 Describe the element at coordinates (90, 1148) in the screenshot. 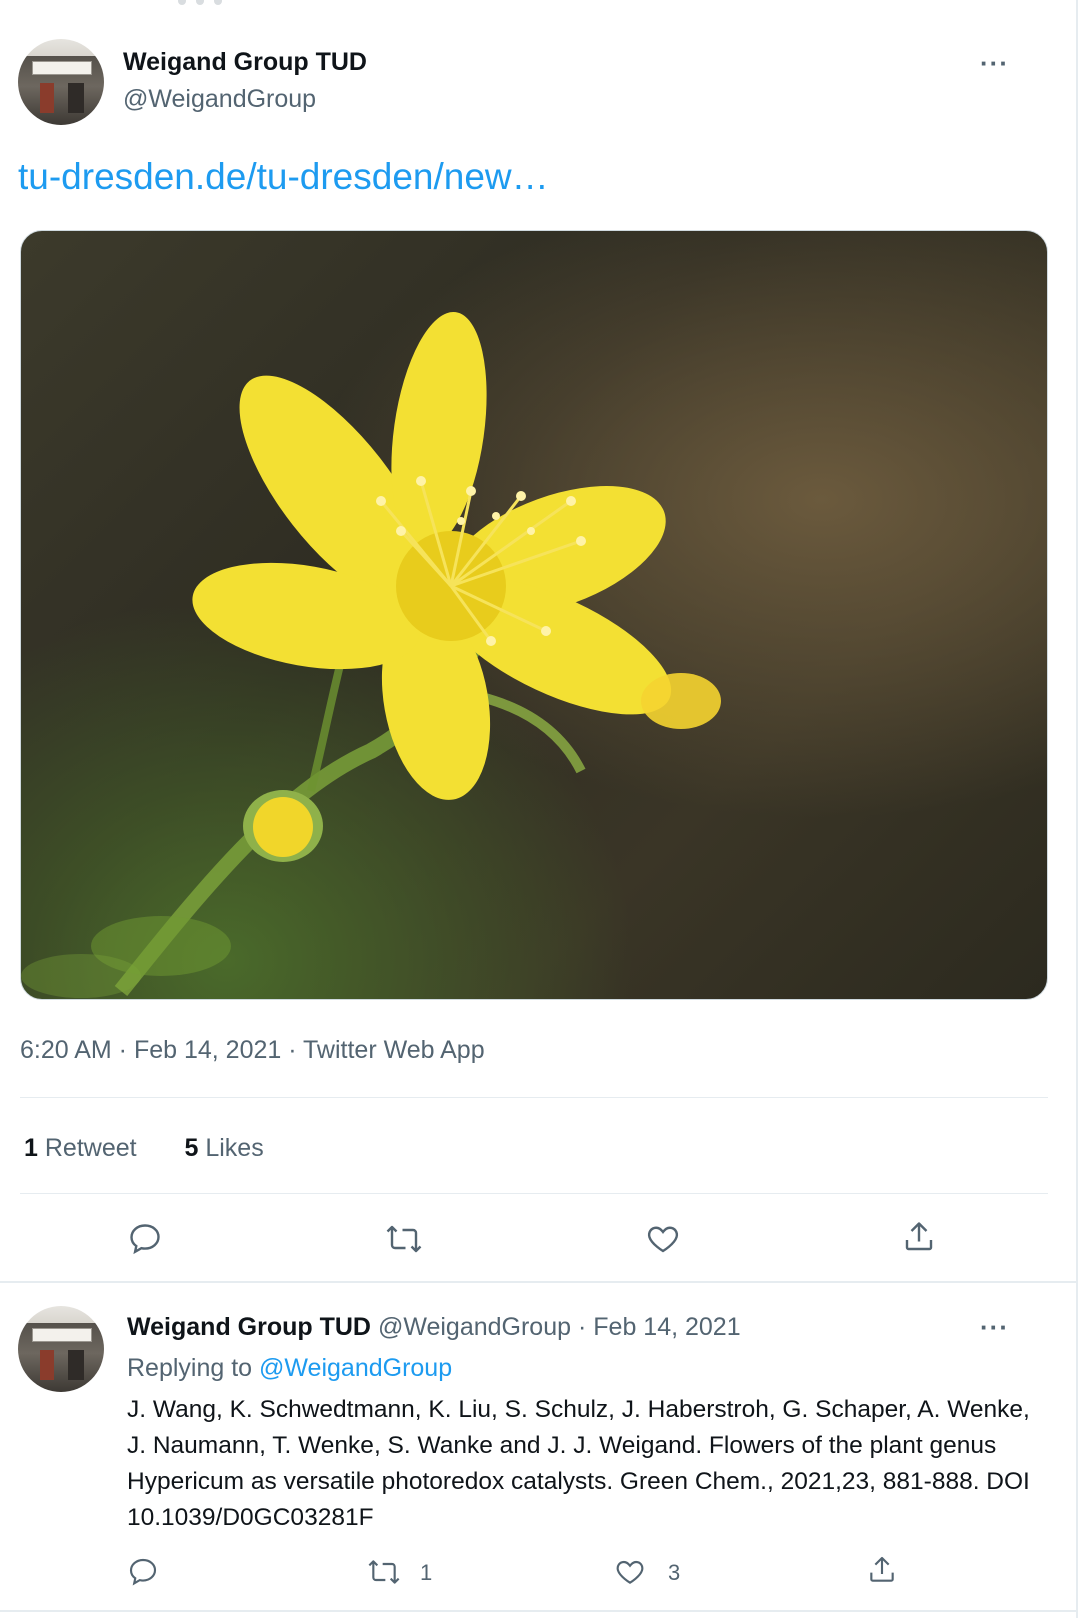

I see `retweets-label: Retweet` at that location.